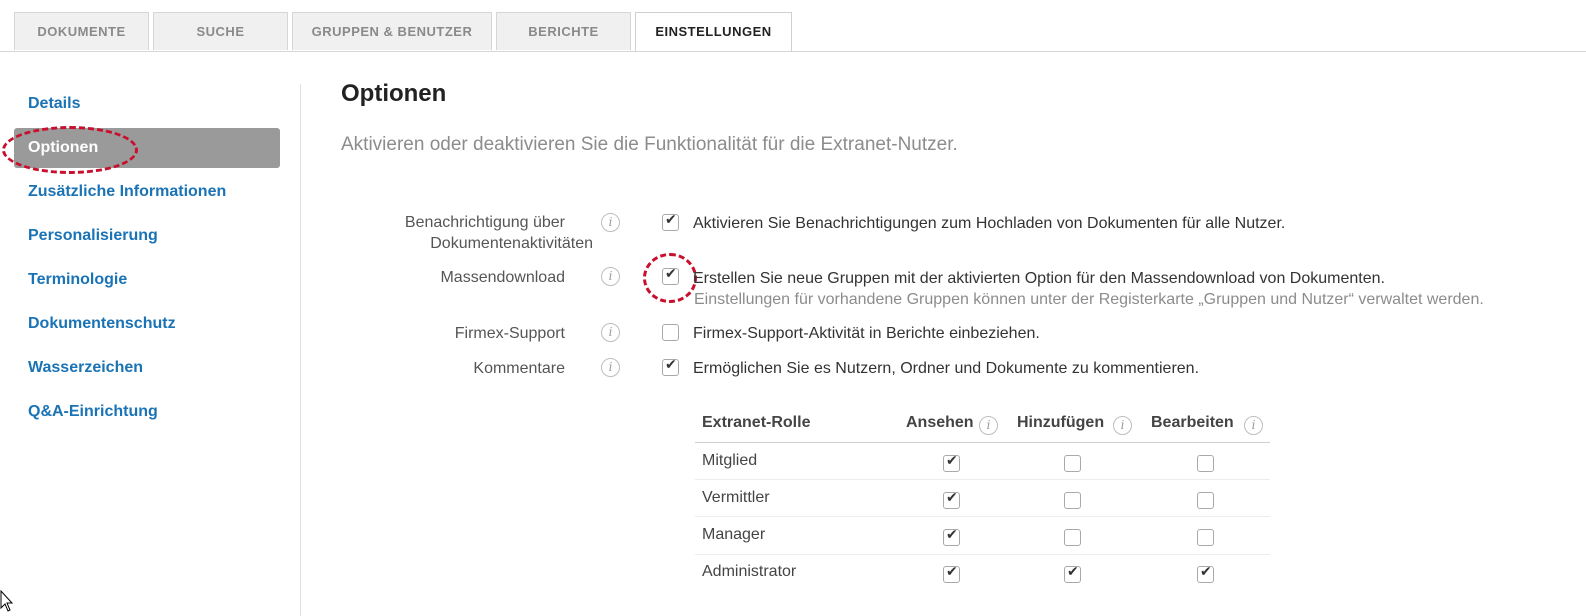 The image size is (1586, 616). Describe the element at coordinates (1072, 537) in the screenshot. I see `checkbox-manager-hinzufuegen` at that location.